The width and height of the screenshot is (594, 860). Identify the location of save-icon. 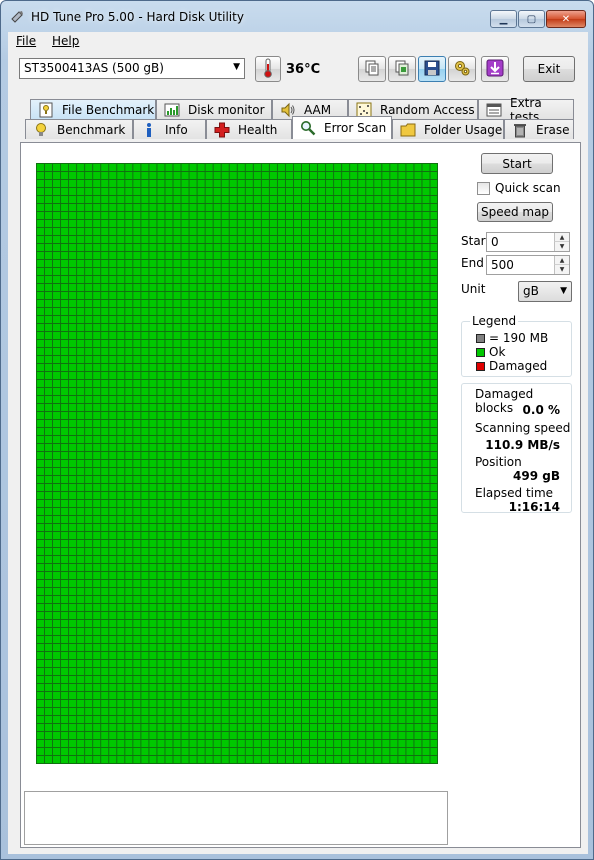
(432, 69).